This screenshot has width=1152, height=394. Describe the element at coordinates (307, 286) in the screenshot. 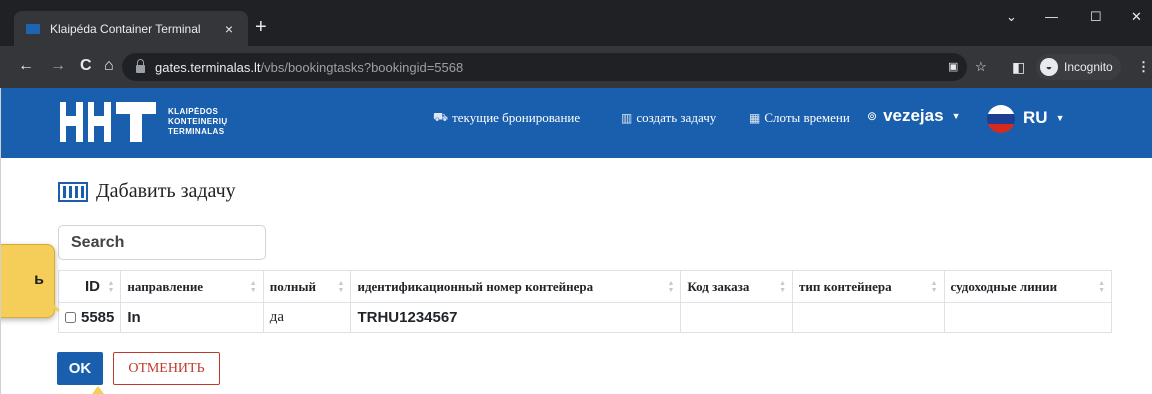

I see `column-header-full: полный ▲ ▼` at that location.